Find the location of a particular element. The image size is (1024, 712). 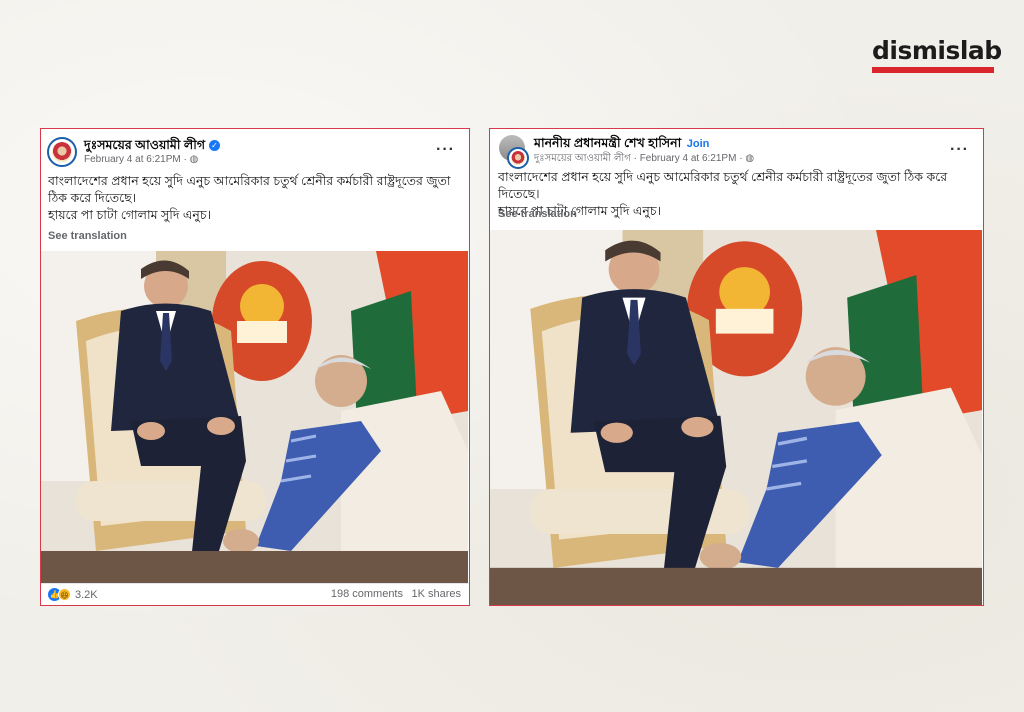

comments-count: 198 comments is located at coordinates (367, 594).